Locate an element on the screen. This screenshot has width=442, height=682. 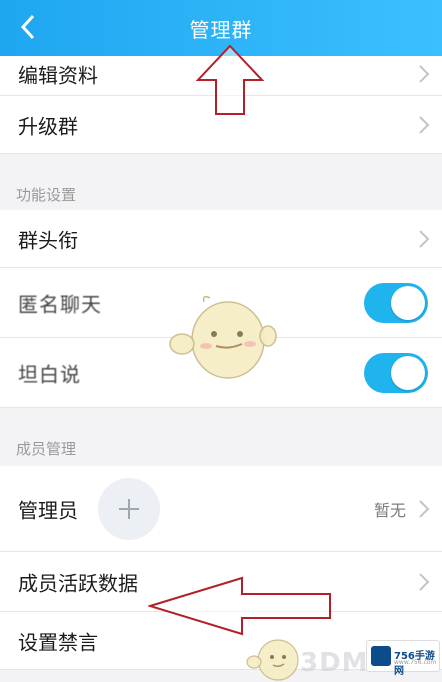
row-member-activity: 成员活跃数据 is located at coordinates (221, 582).